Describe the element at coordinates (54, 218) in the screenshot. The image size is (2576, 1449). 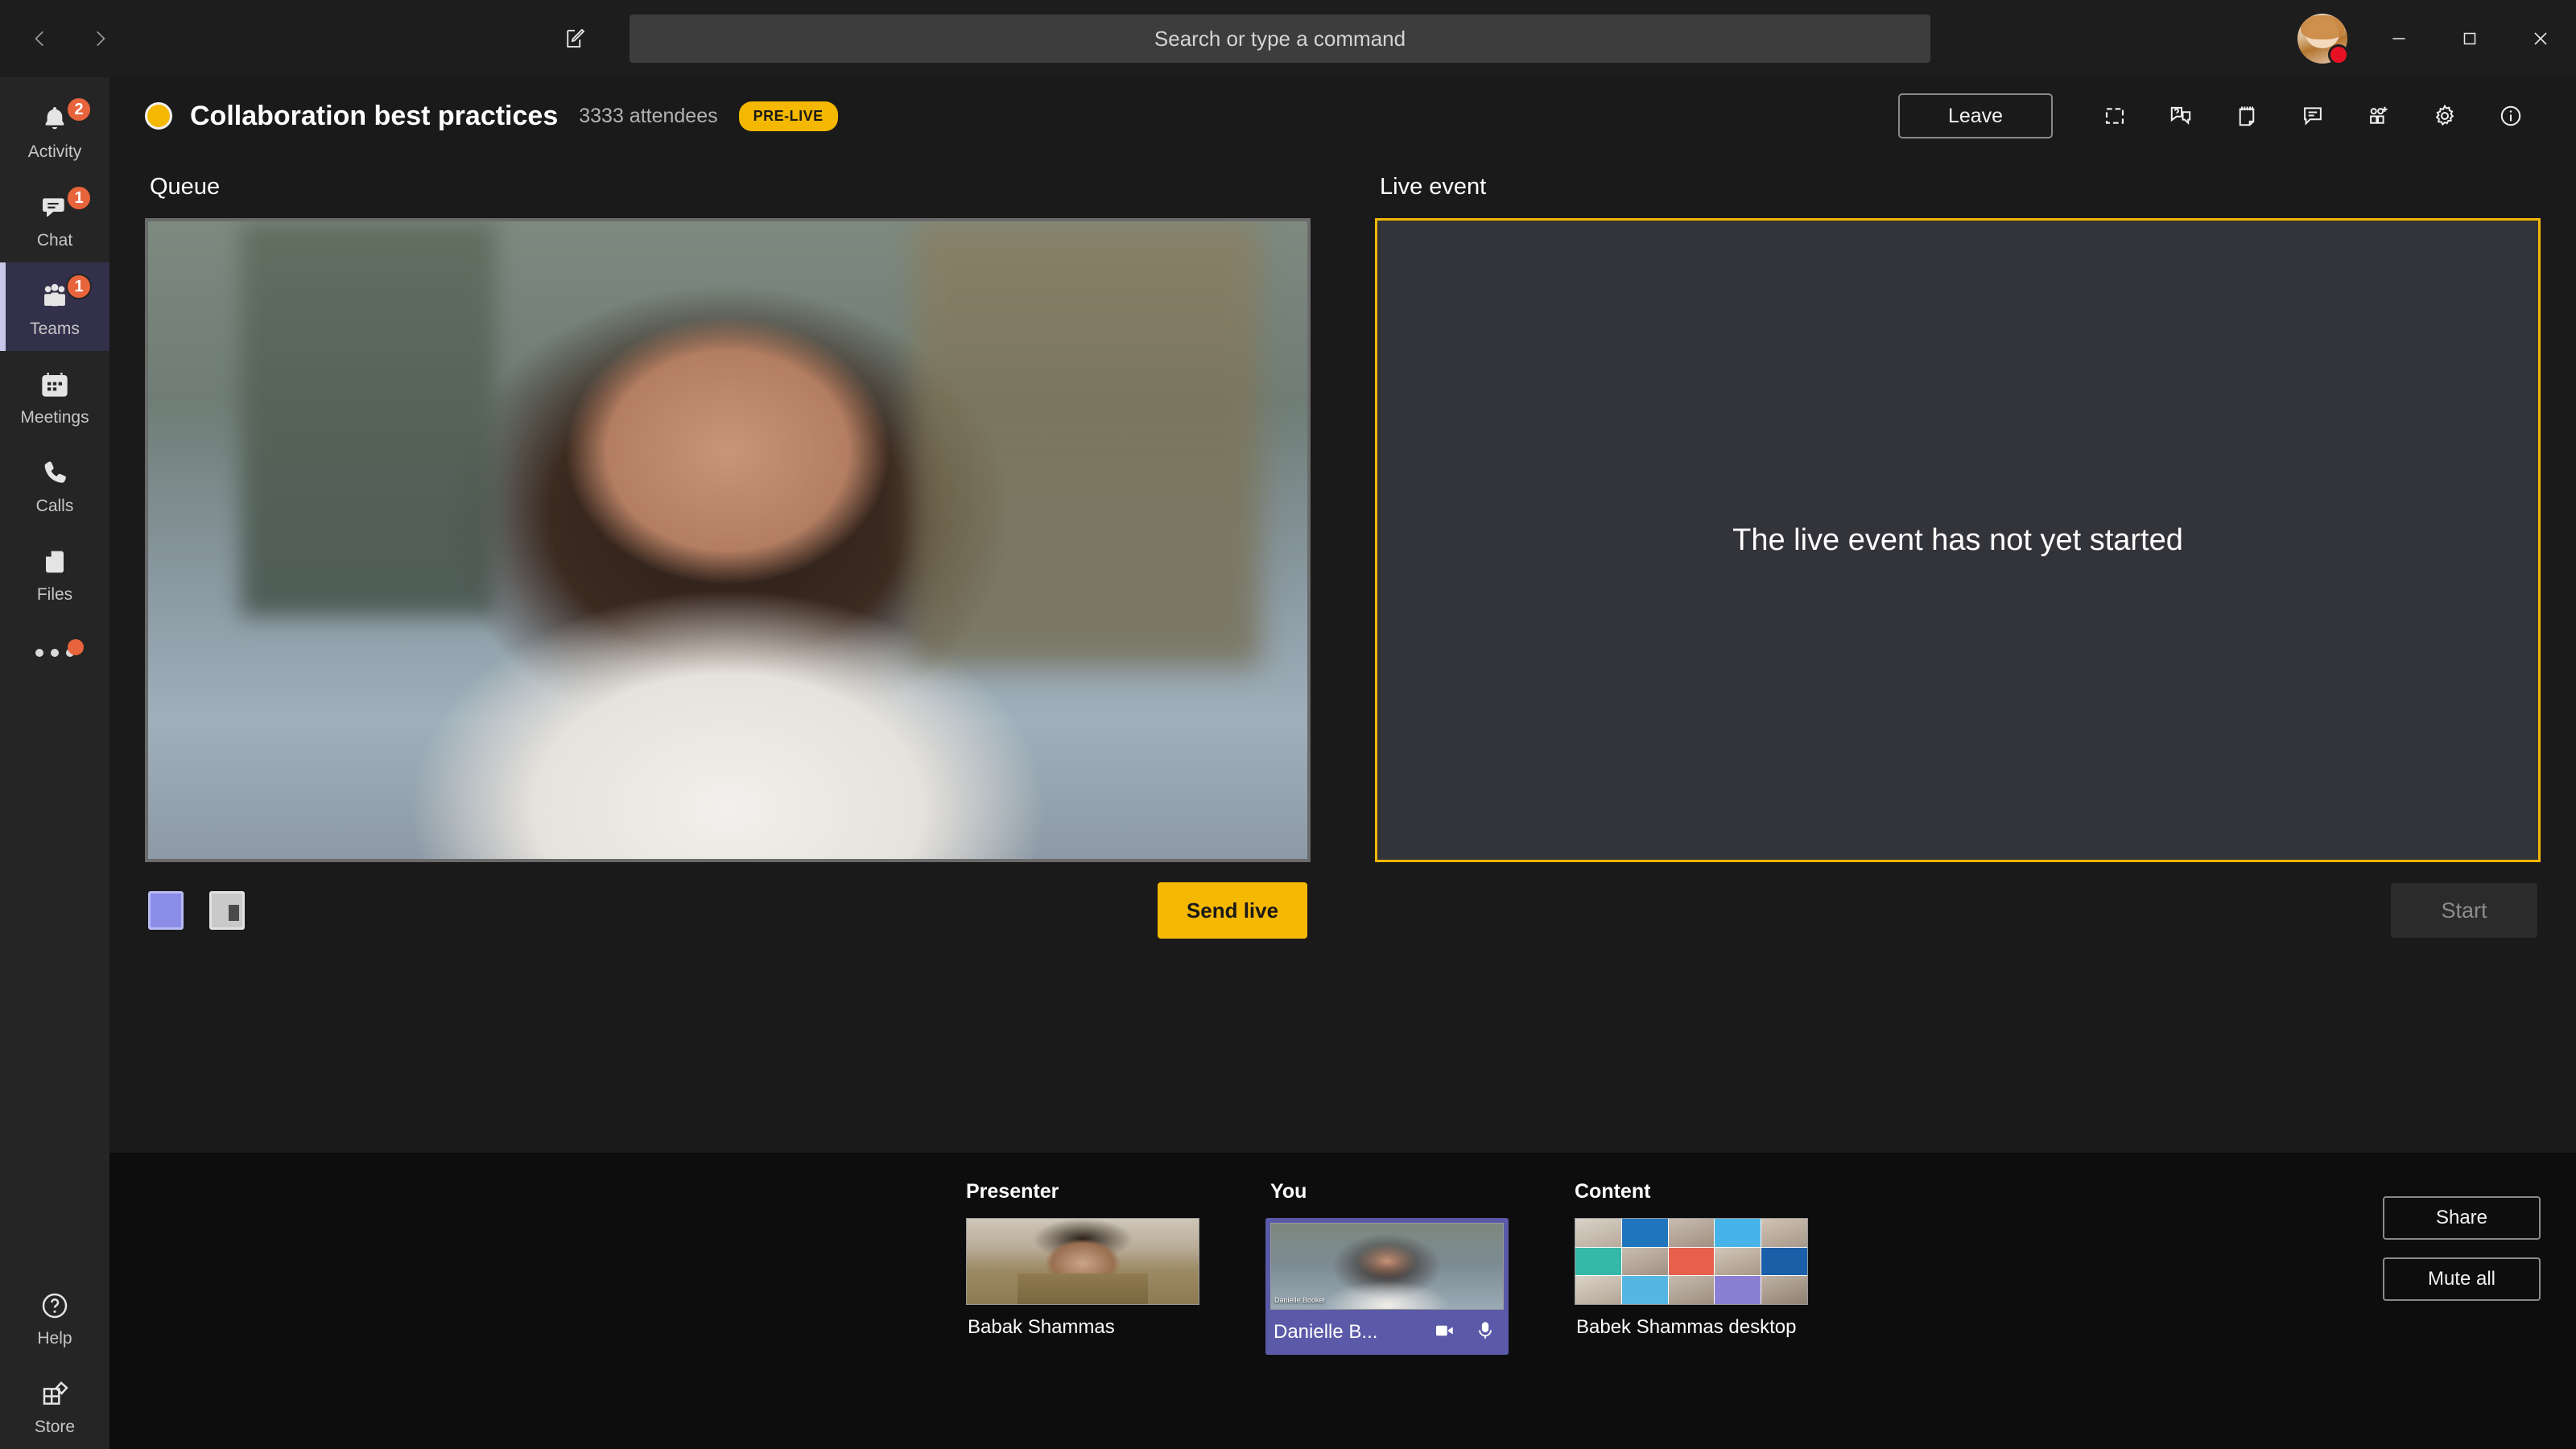
I see `sidebar-item-chat: Chat 1` at that location.